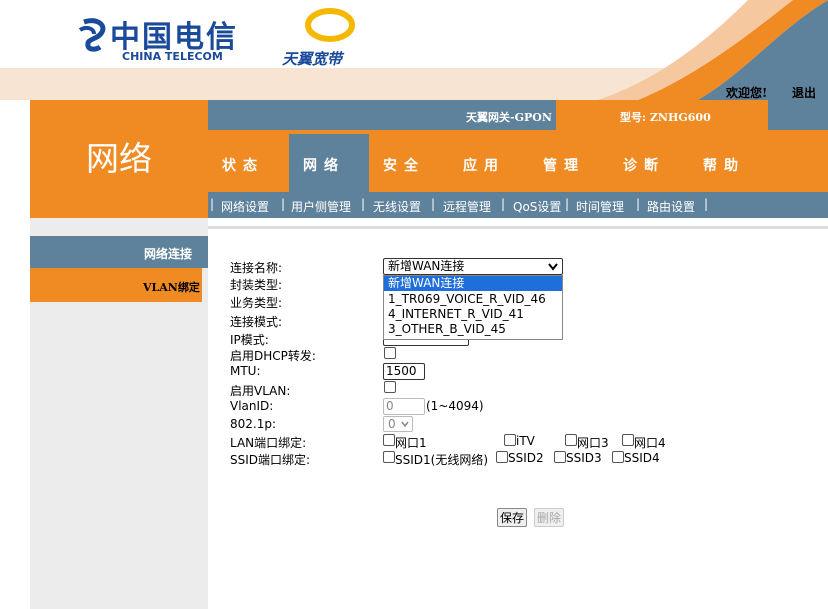 This screenshot has width=828, height=609. What do you see at coordinates (398, 424) in the screenshot?
I see `dot1p-select: 0` at bounding box center [398, 424].